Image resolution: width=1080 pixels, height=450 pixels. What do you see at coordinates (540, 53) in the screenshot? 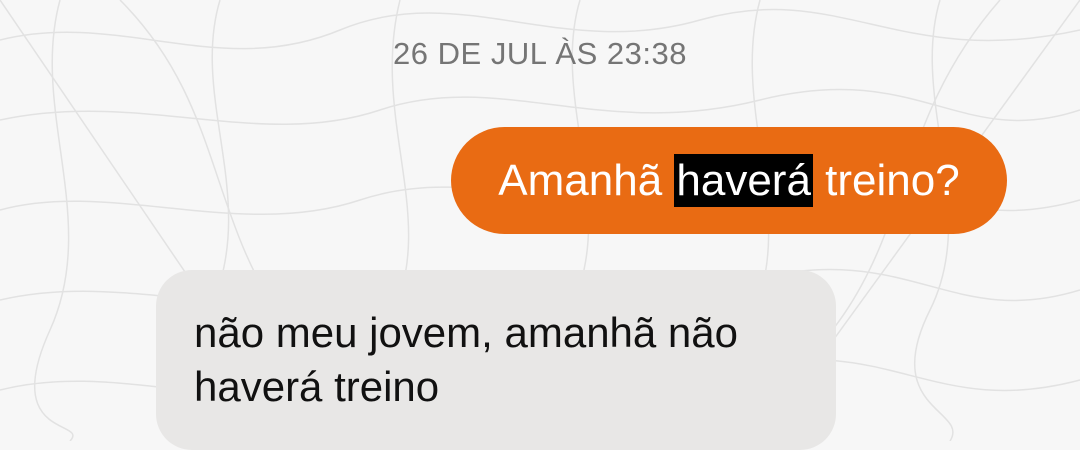
I see `message-timestamp: 26 DE JUL ÀS 23:38` at bounding box center [540, 53].